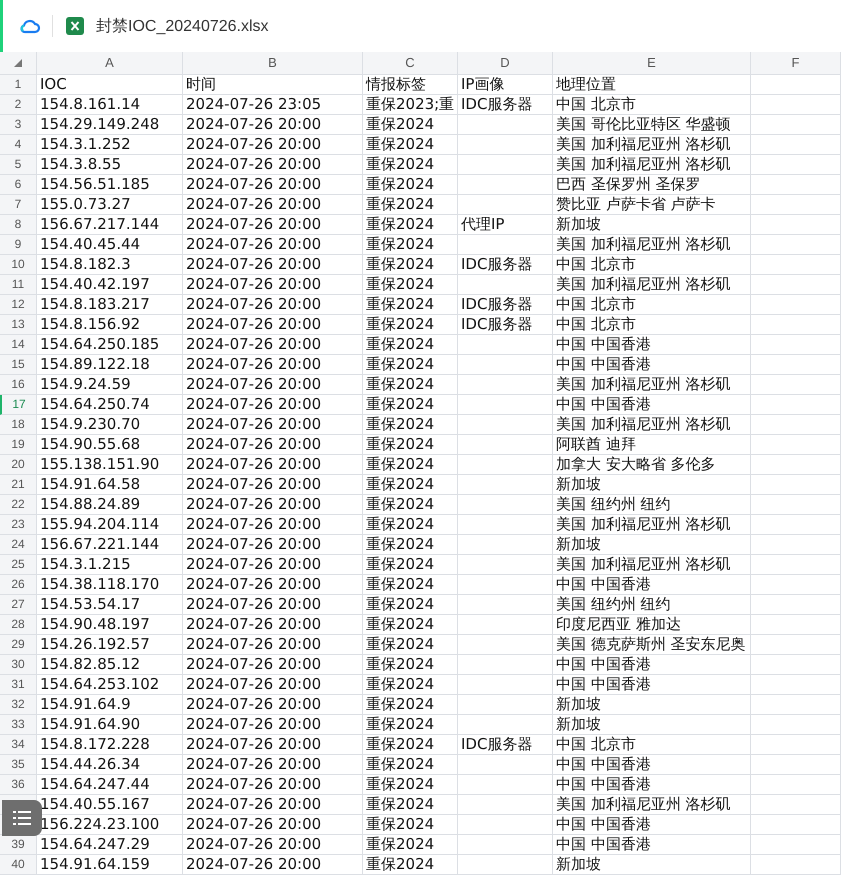 The width and height of the screenshot is (841, 875). What do you see at coordinates (273, 63) in the screenshot?
I see `column-header: B` at bounding box center [273, 63].